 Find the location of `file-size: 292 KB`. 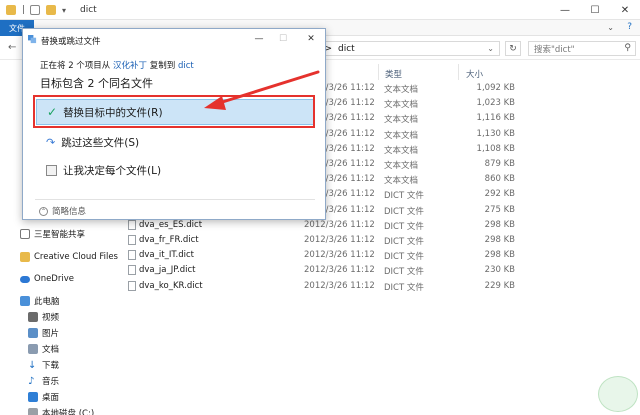

file-size: 292 KB is located at coordinates (499, 194).